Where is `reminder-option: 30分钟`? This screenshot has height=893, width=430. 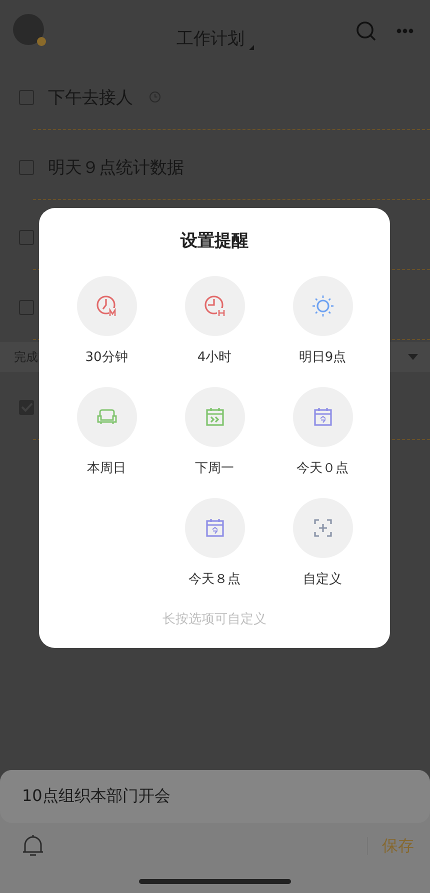 reminder-option: 30分钟 is located at coordinates (106, 321).